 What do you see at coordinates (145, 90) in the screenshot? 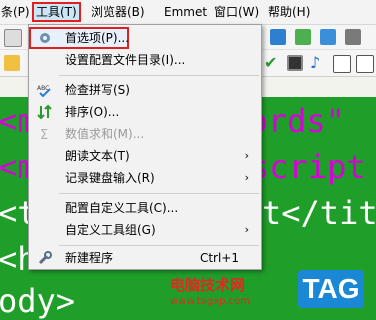
I see `menu-item-spellcheck: ABC 检查拼写(S)` at bounding box center [145, 90].